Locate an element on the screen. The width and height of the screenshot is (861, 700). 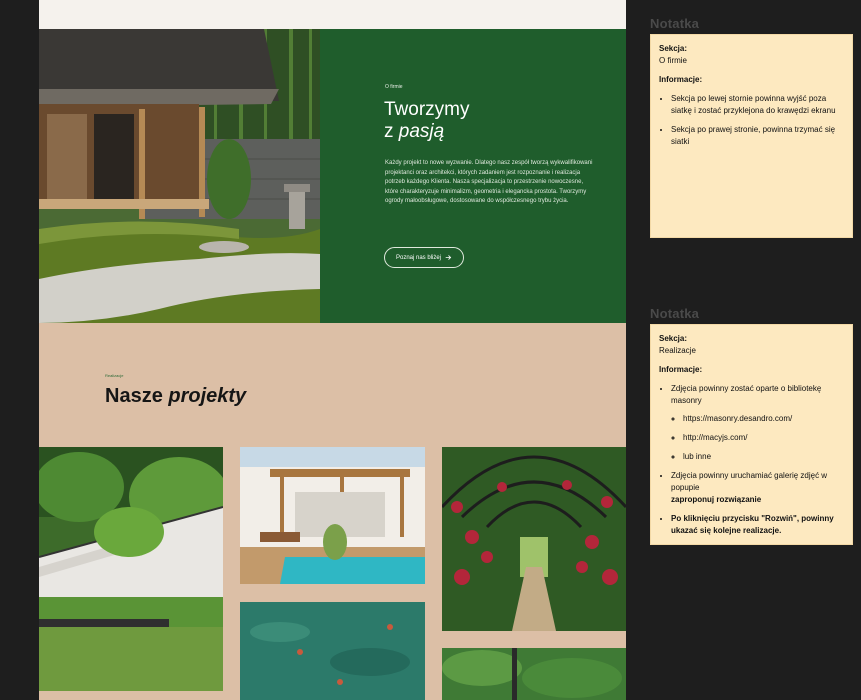
projects-eyebrow: Realizacje is located at coordinates (114, 375).